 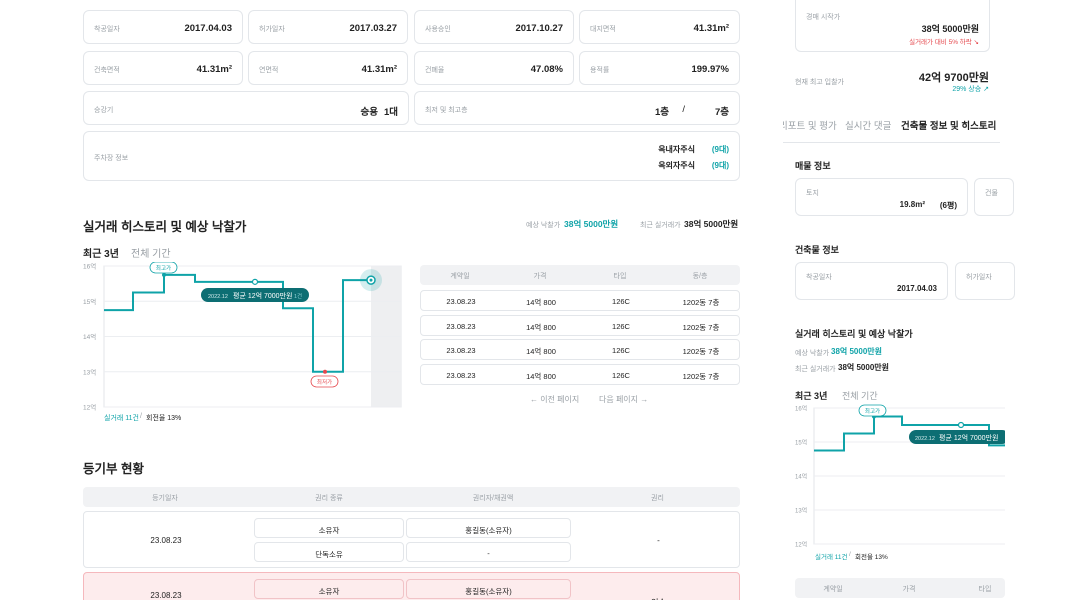 What do you see at coordinates (891, 129) in the screenshot?
I see `side-tab-bar: 리포트 및 평가 실시간 댓글 건축물 정보 및 히스토리` at bounding box center [891, 129].